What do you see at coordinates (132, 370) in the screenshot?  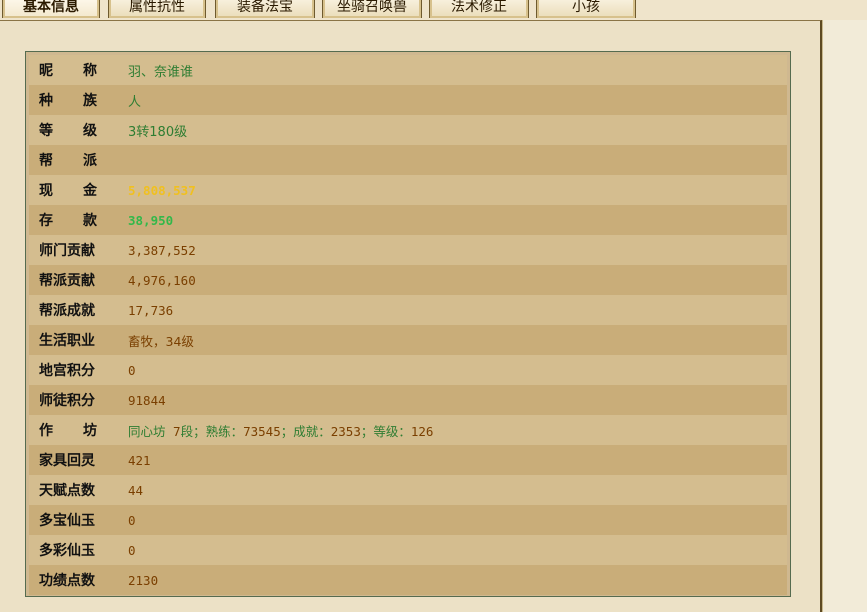 I see `palace-points-value: 0` at bounding box center [132, 370].